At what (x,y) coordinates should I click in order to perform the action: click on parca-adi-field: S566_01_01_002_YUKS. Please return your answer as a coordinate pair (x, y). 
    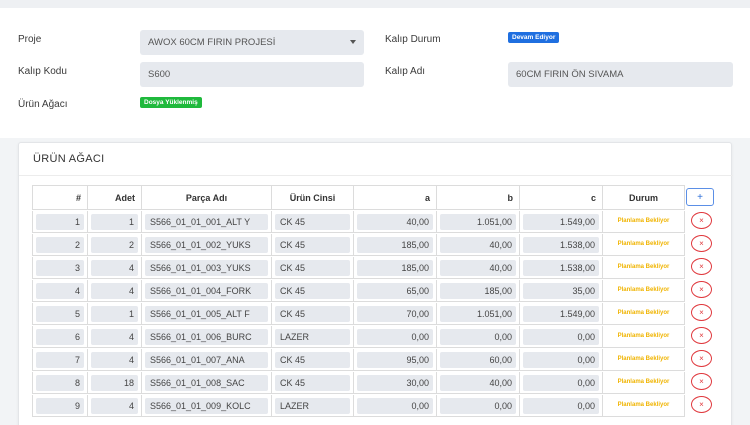
    Looking at the image, I should click on (206, 245).